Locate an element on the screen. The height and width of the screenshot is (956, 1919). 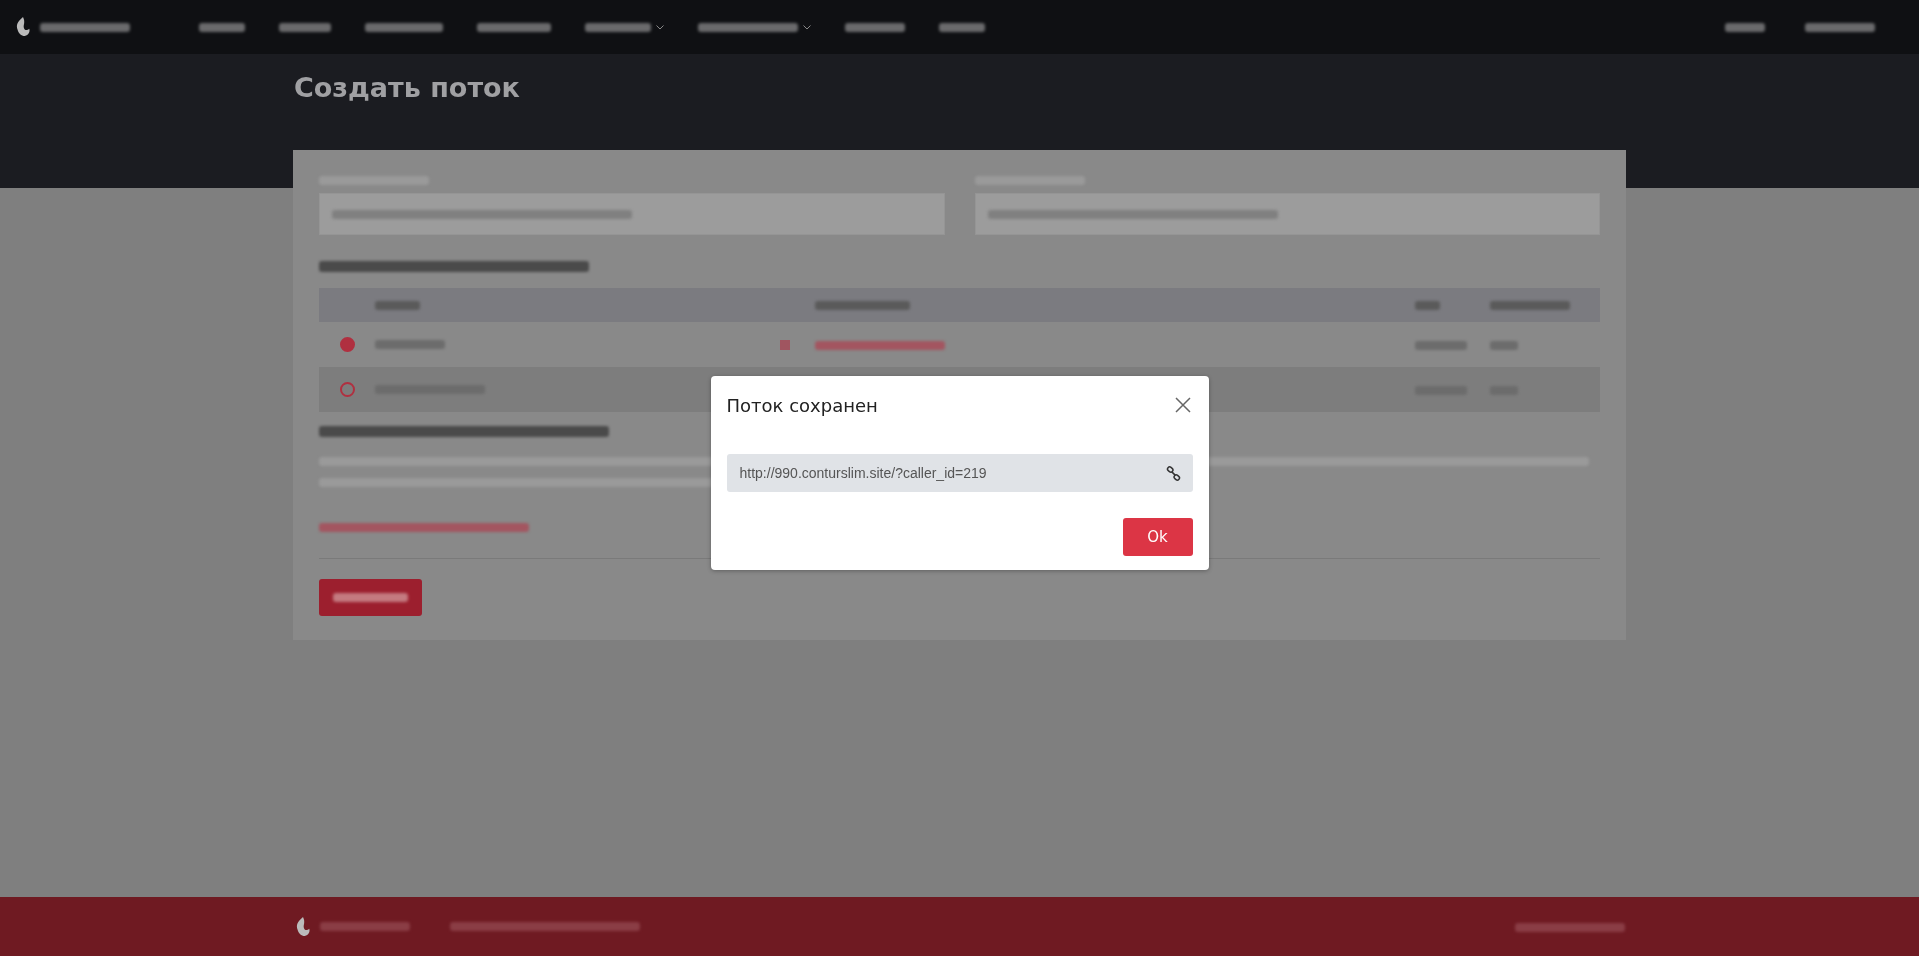
ok-button: Ok is located at coordinates (1157, 537).